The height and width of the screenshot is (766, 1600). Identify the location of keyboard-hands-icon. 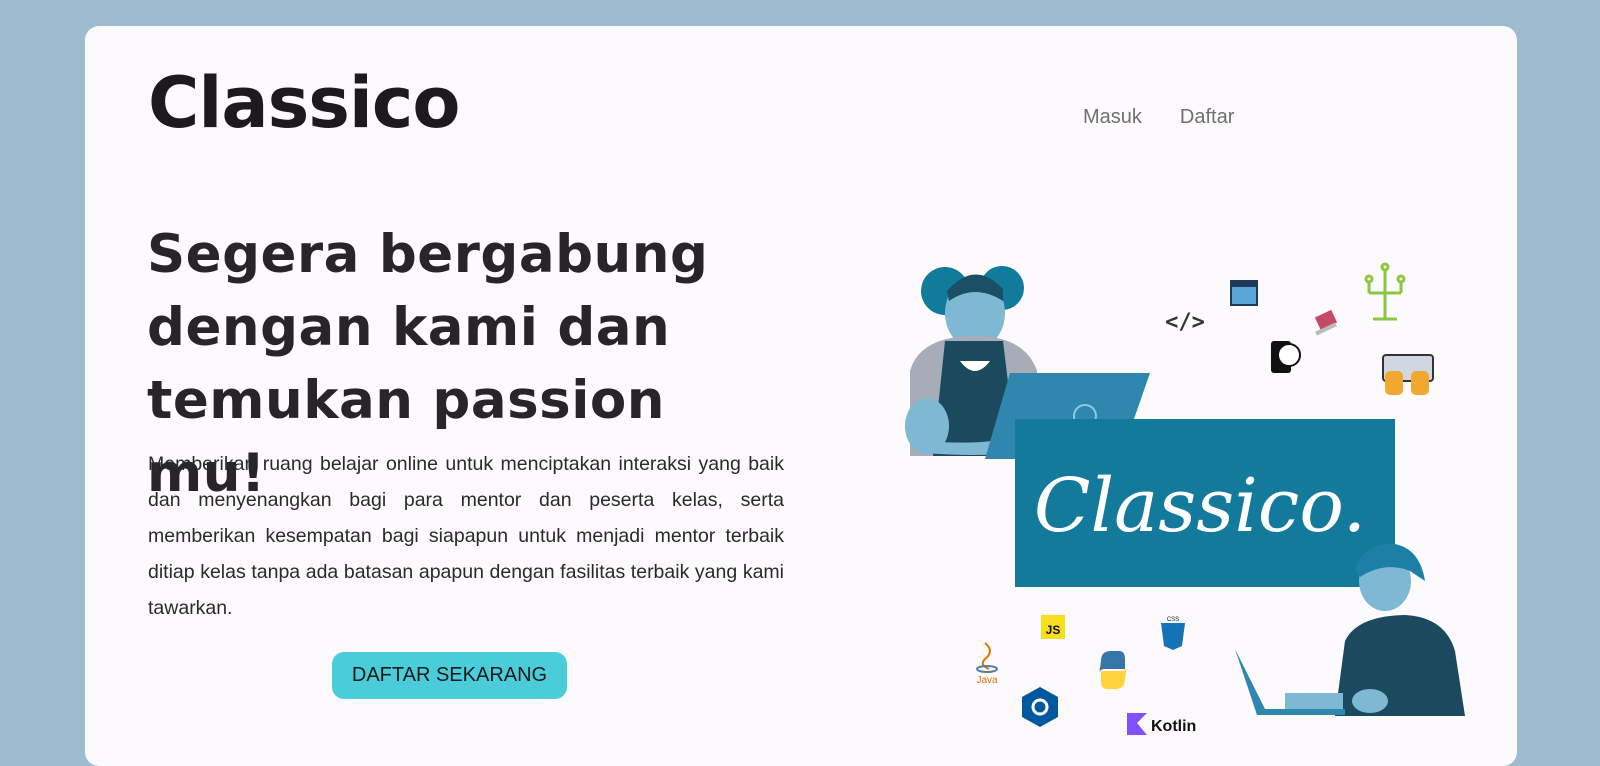
(1408, 374).